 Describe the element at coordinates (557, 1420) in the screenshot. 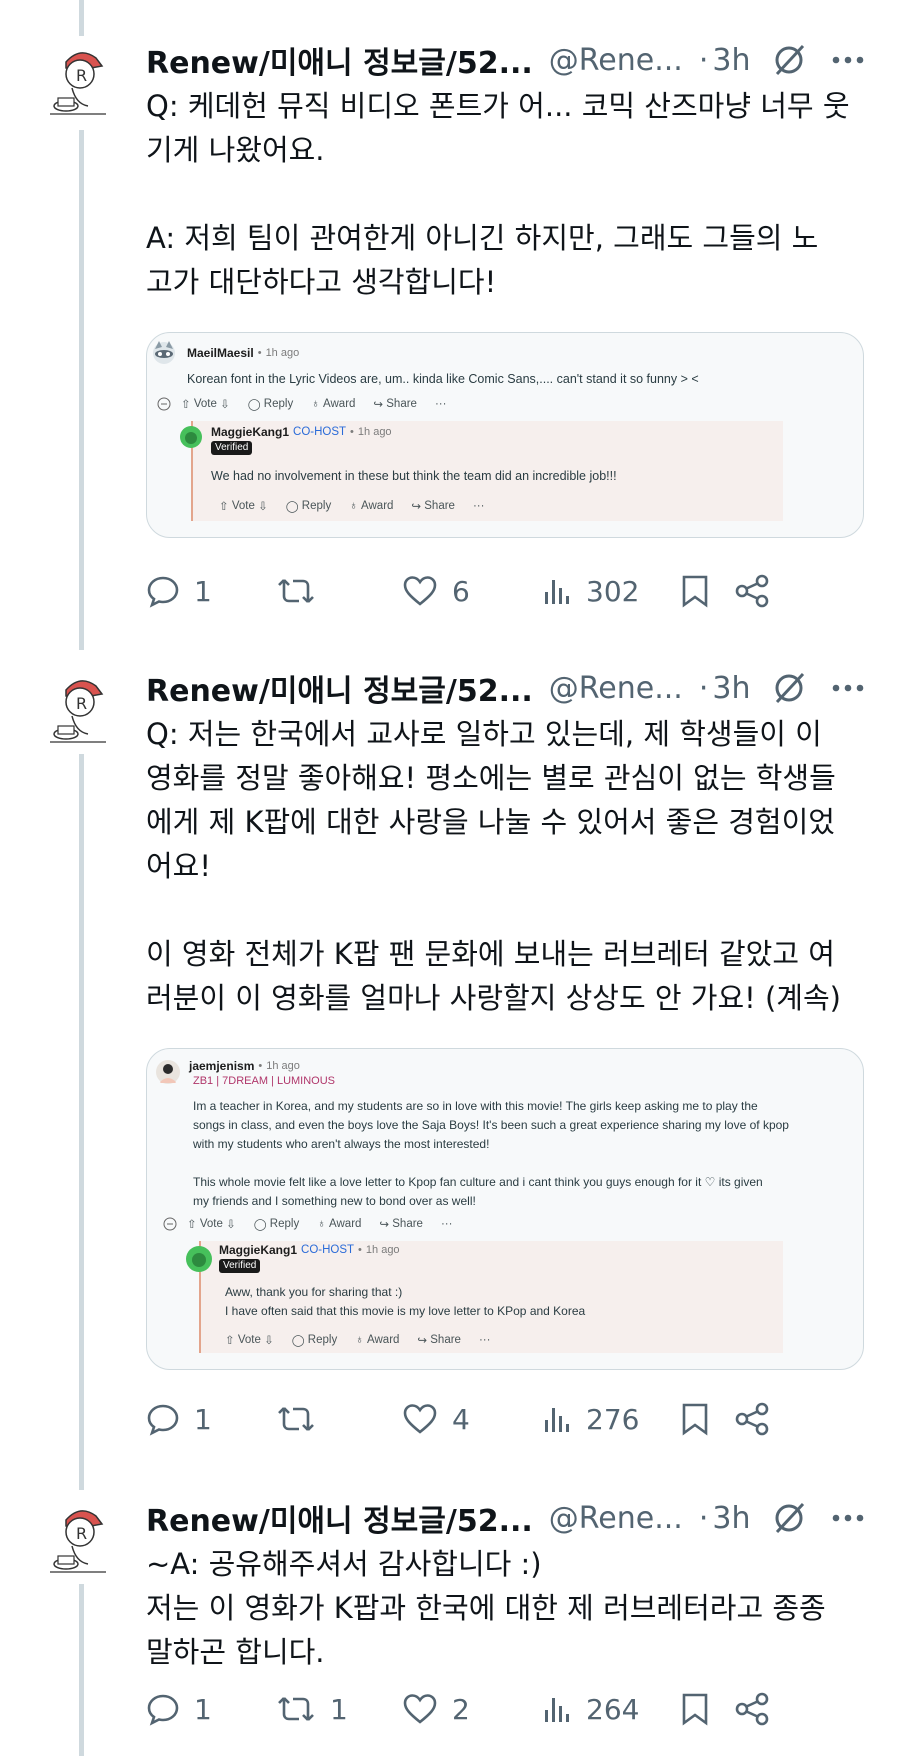

I see `views-icon` at that location.